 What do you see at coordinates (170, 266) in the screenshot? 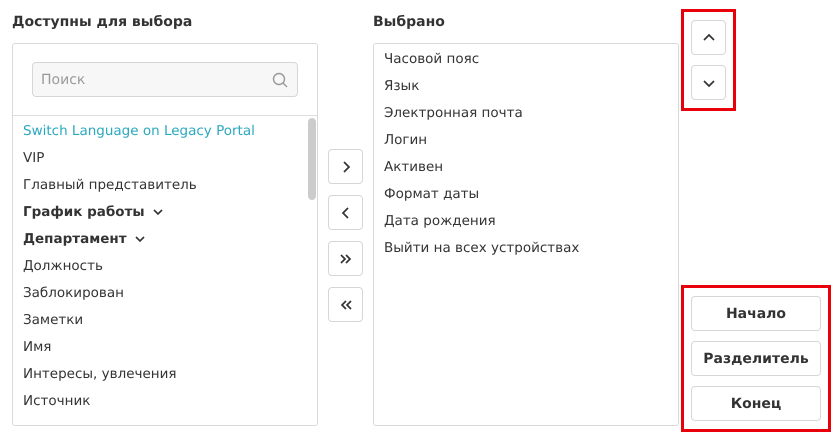
I see `list-item: Должность` at bounding box center [170, 266].